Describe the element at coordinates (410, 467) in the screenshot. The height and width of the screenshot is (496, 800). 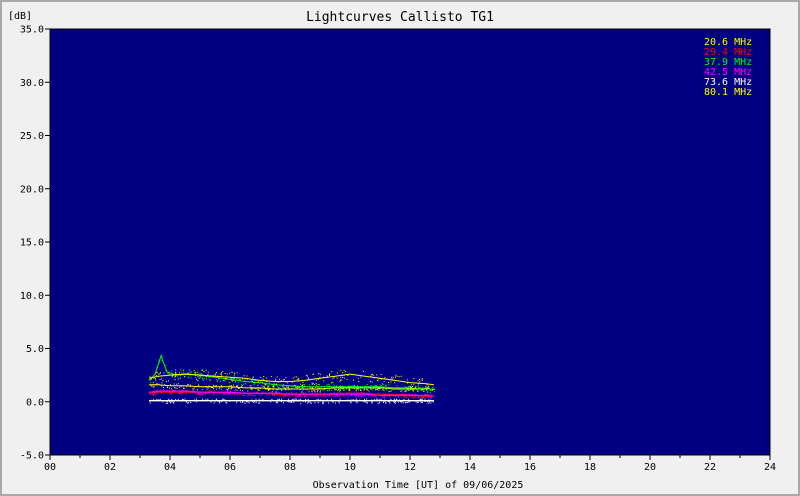
I see `x-tick-label: 12` at that location.